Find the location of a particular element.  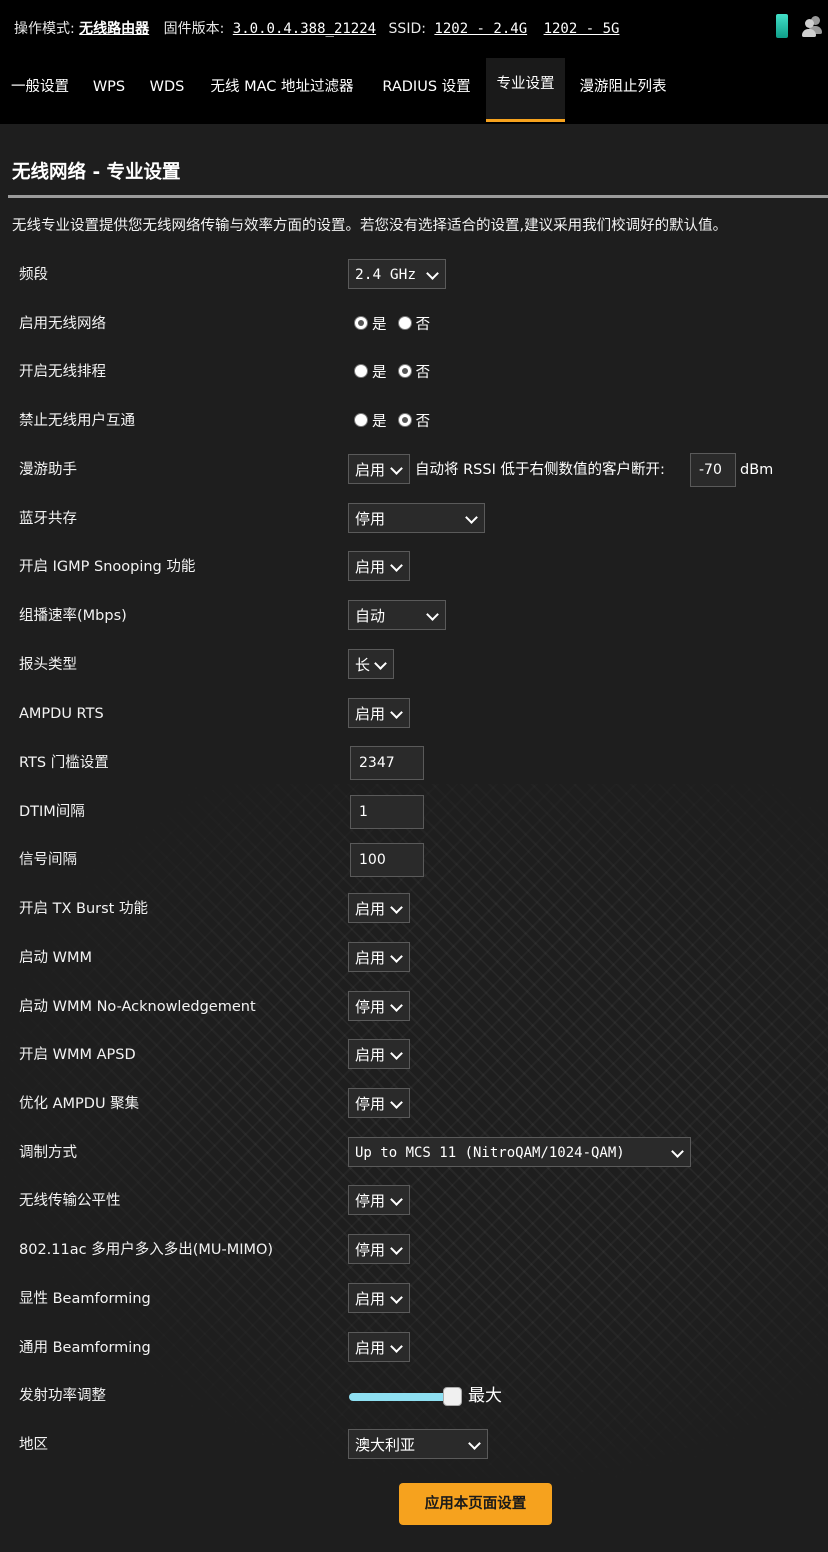

row-region: 地区 澳大利亚 is located at coordinates (414, 1445).